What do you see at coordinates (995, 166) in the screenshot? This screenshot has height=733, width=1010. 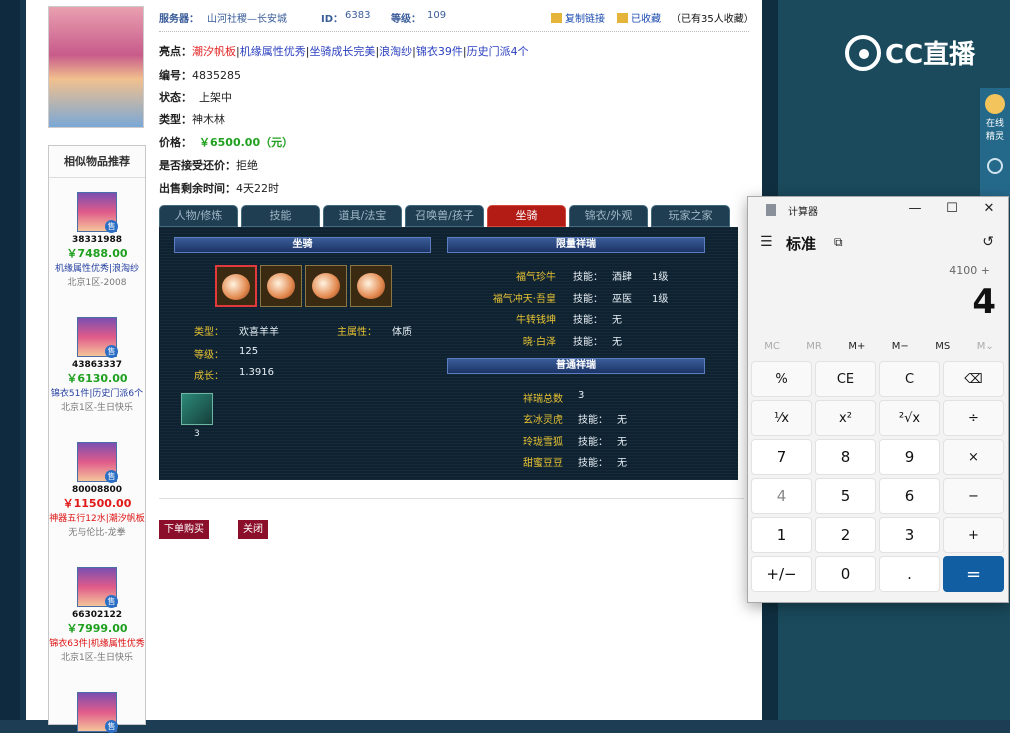 I see `clock-icon` at bounding box center [995, 166].